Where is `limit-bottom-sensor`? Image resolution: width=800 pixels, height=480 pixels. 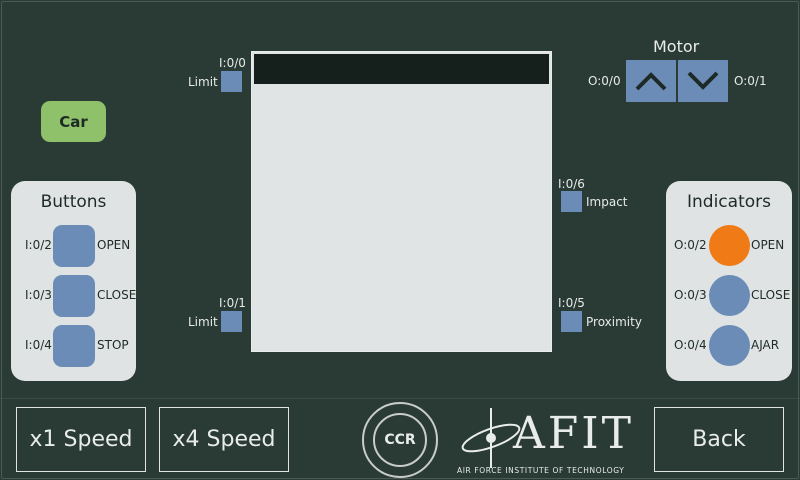
limit-bottom-sensor is located at coordinates (231, 321).